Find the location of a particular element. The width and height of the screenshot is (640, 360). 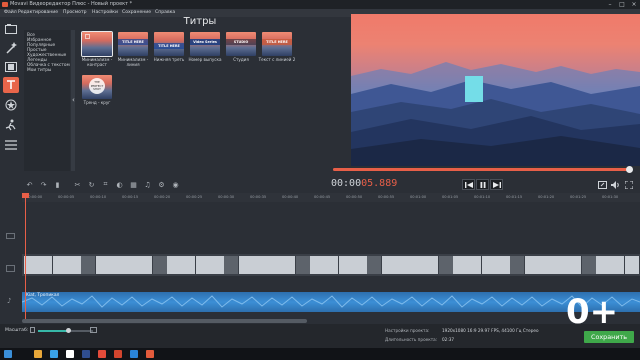

title-placeholder-box is located at coordinates (474, 89).